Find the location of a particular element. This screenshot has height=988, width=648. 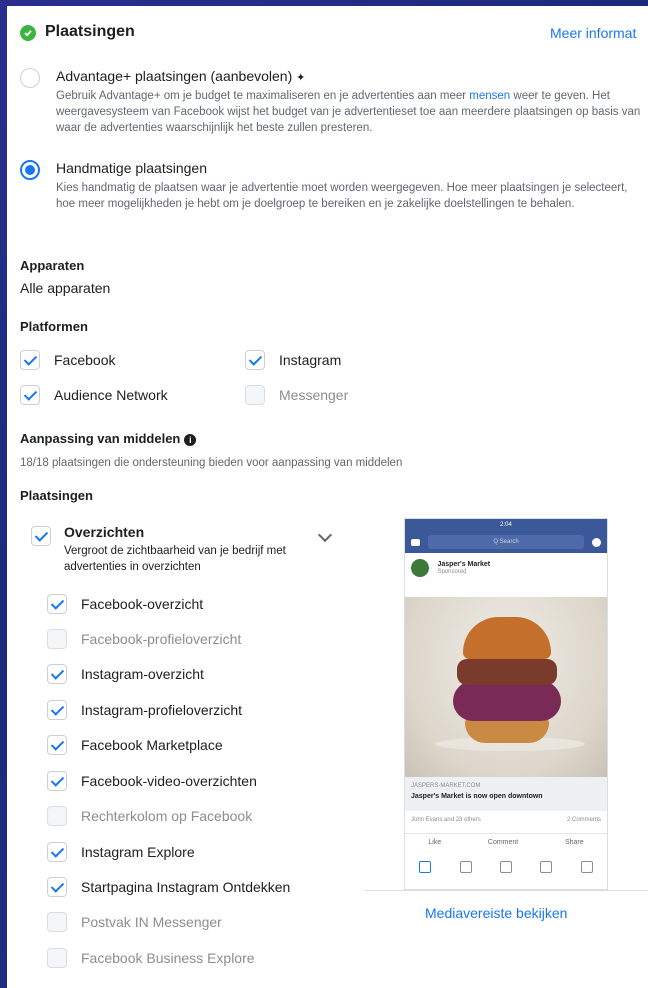

people-link: mensen is located at coordinates (489, 96).